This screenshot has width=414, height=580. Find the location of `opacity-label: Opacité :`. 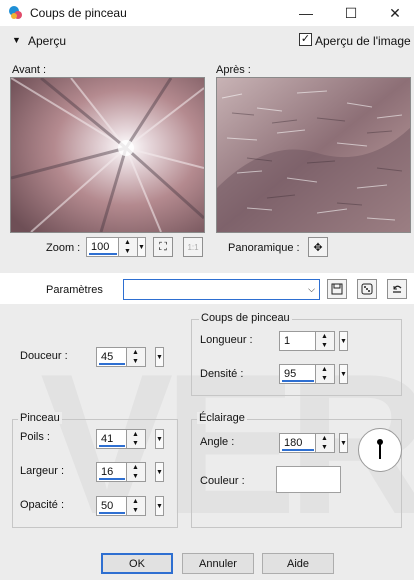

opacity-label: Opacité : is located at coordinates (42, 505).